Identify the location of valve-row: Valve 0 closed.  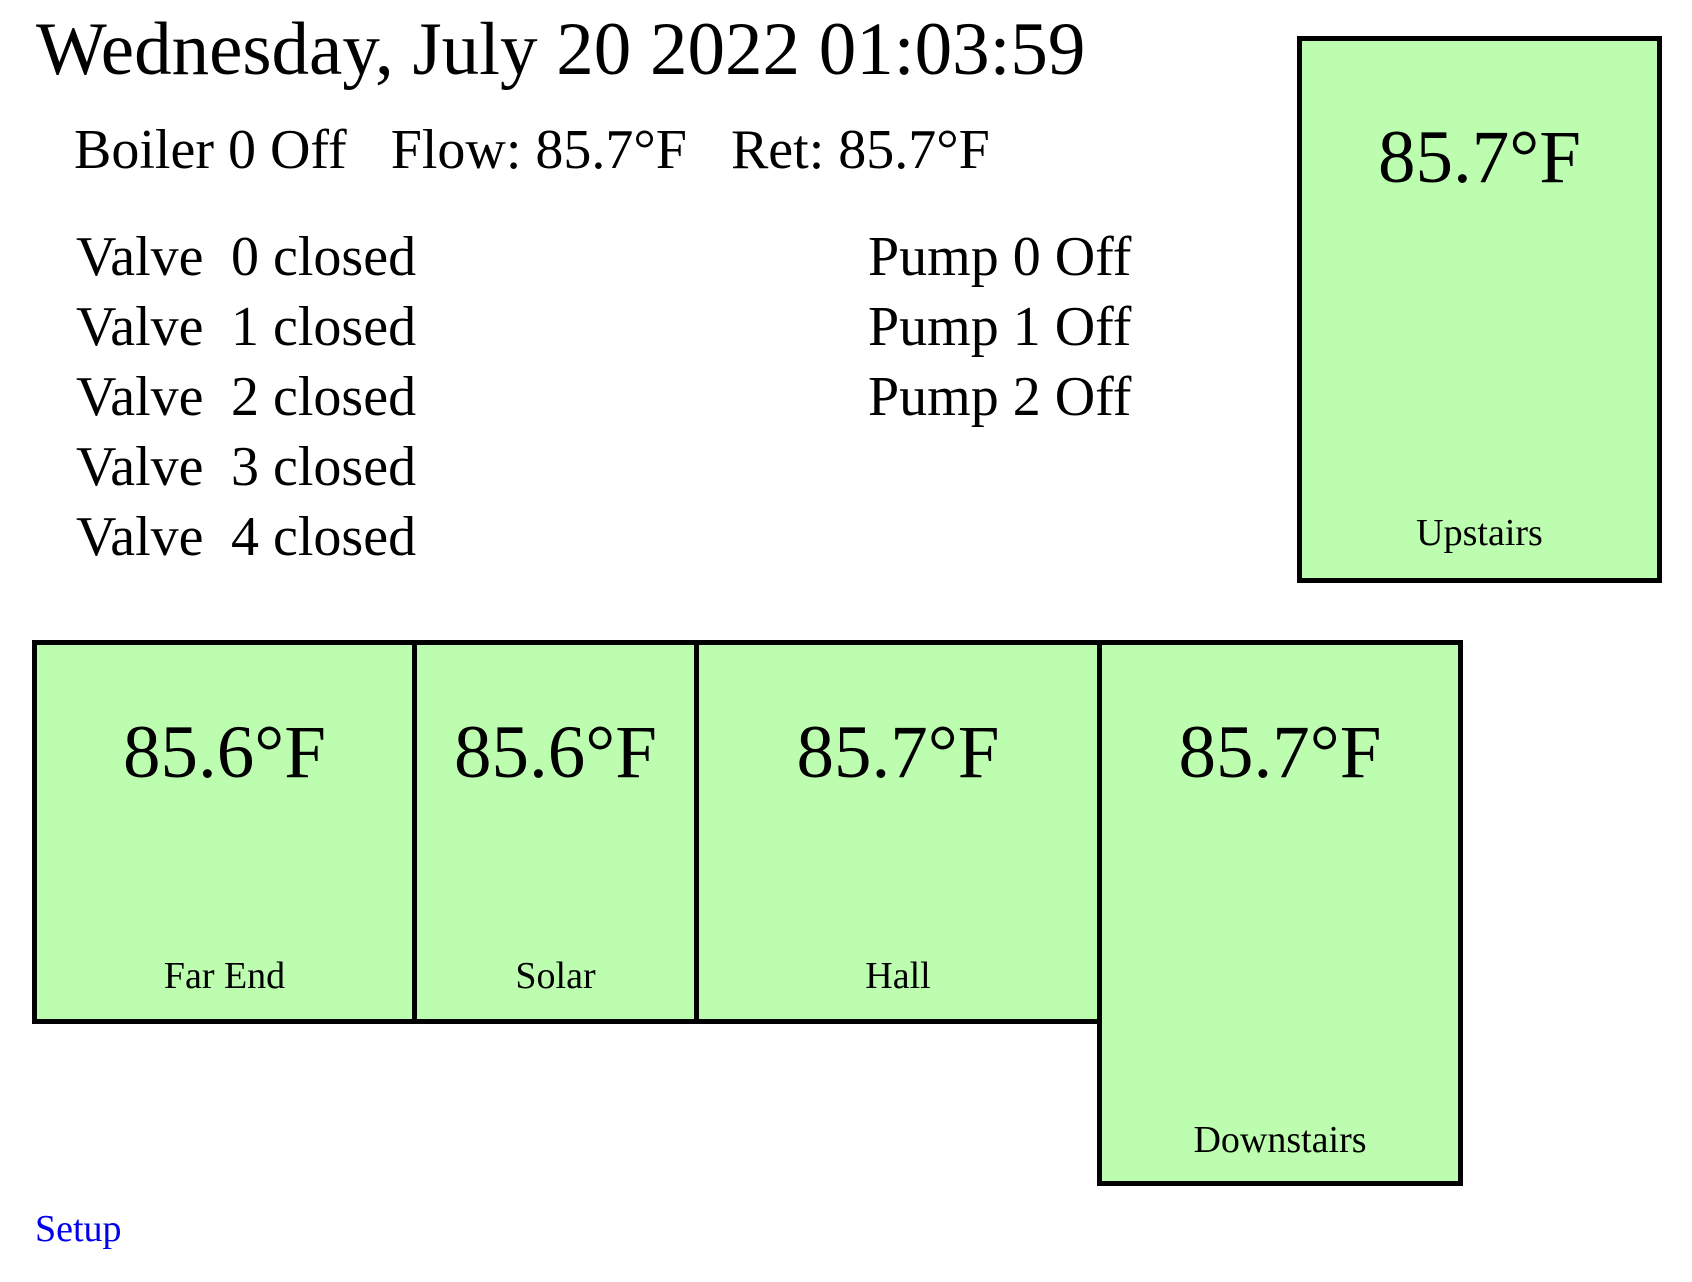
(246, 257).